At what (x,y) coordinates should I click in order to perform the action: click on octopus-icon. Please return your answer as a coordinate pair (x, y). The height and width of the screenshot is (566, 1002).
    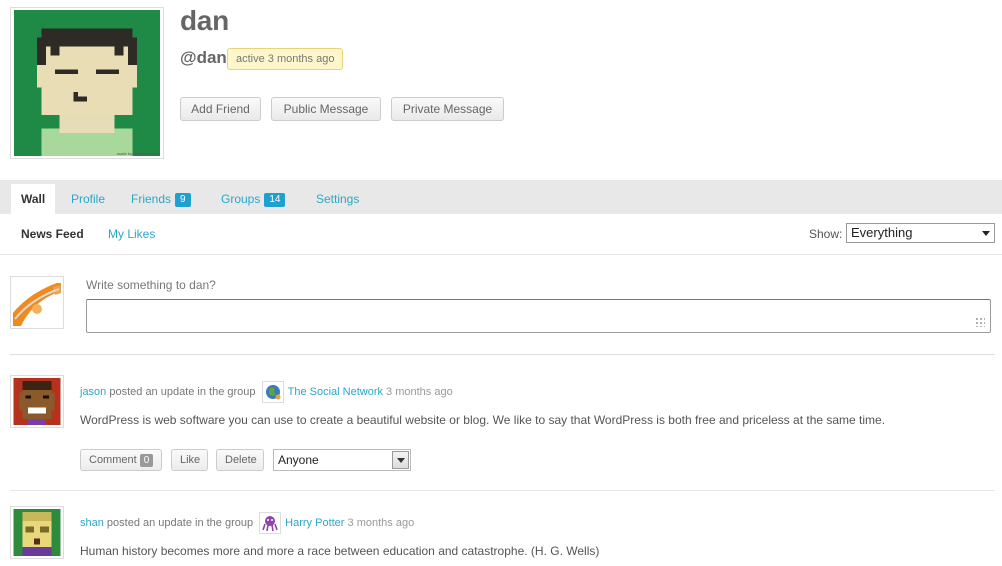
    Looking at the image, I should click on (270, 524).